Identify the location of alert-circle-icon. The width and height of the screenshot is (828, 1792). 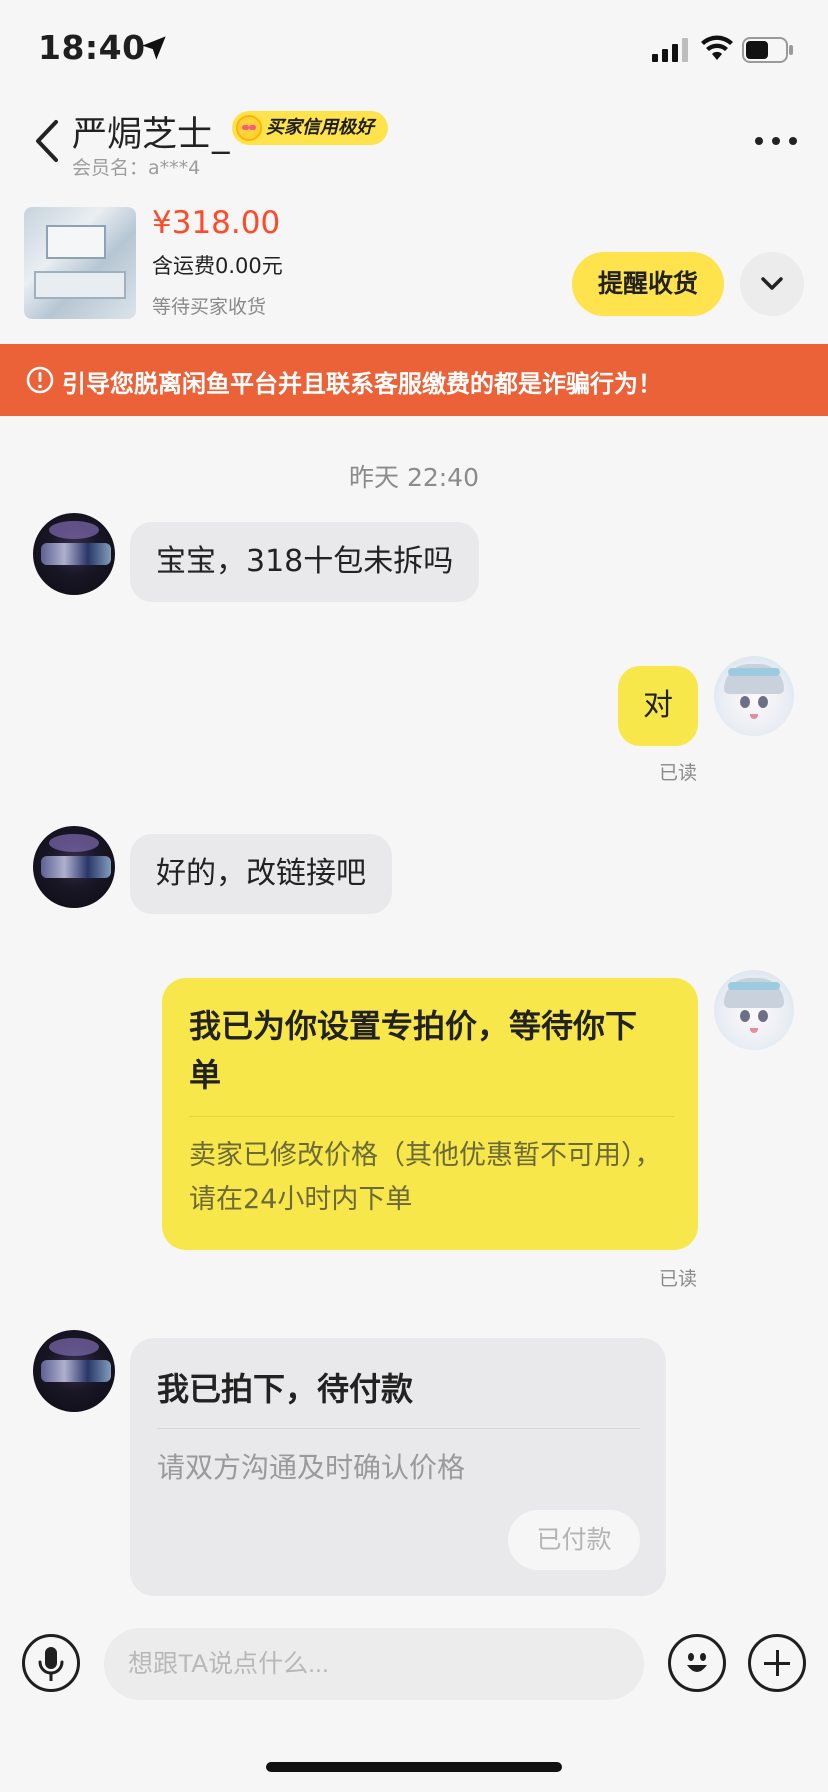
(40, 380).